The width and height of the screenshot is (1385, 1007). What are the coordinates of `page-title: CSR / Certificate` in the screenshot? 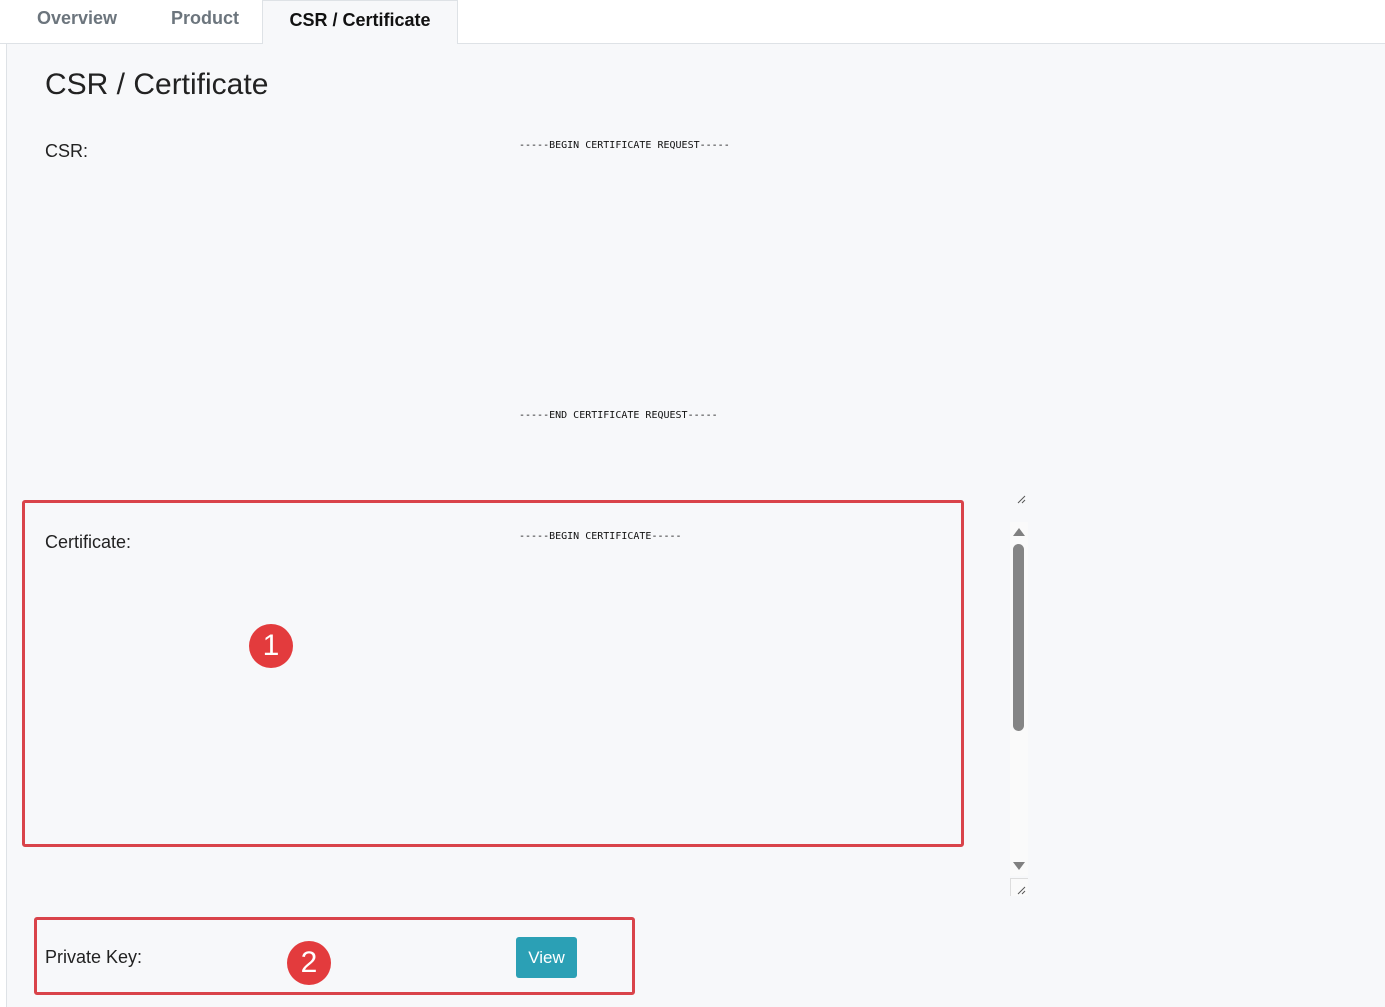 It's located at (157, 84).